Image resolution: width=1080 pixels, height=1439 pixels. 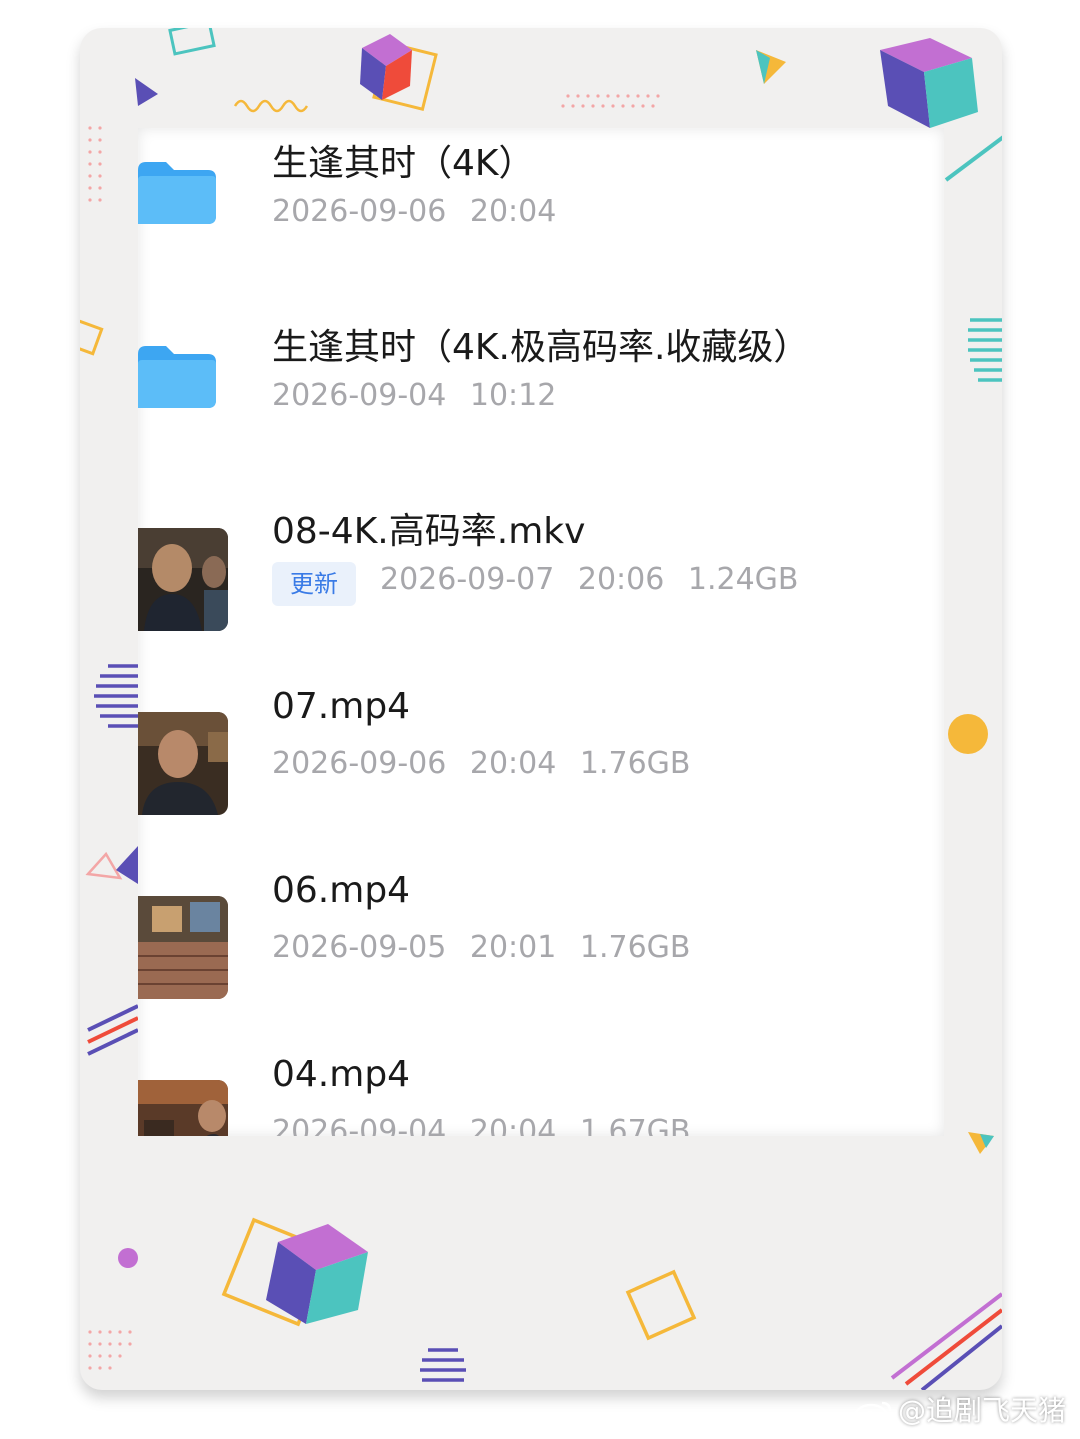 I want to click on watermark-text: @追剧飞天猪, so click(x=981, y=1410).